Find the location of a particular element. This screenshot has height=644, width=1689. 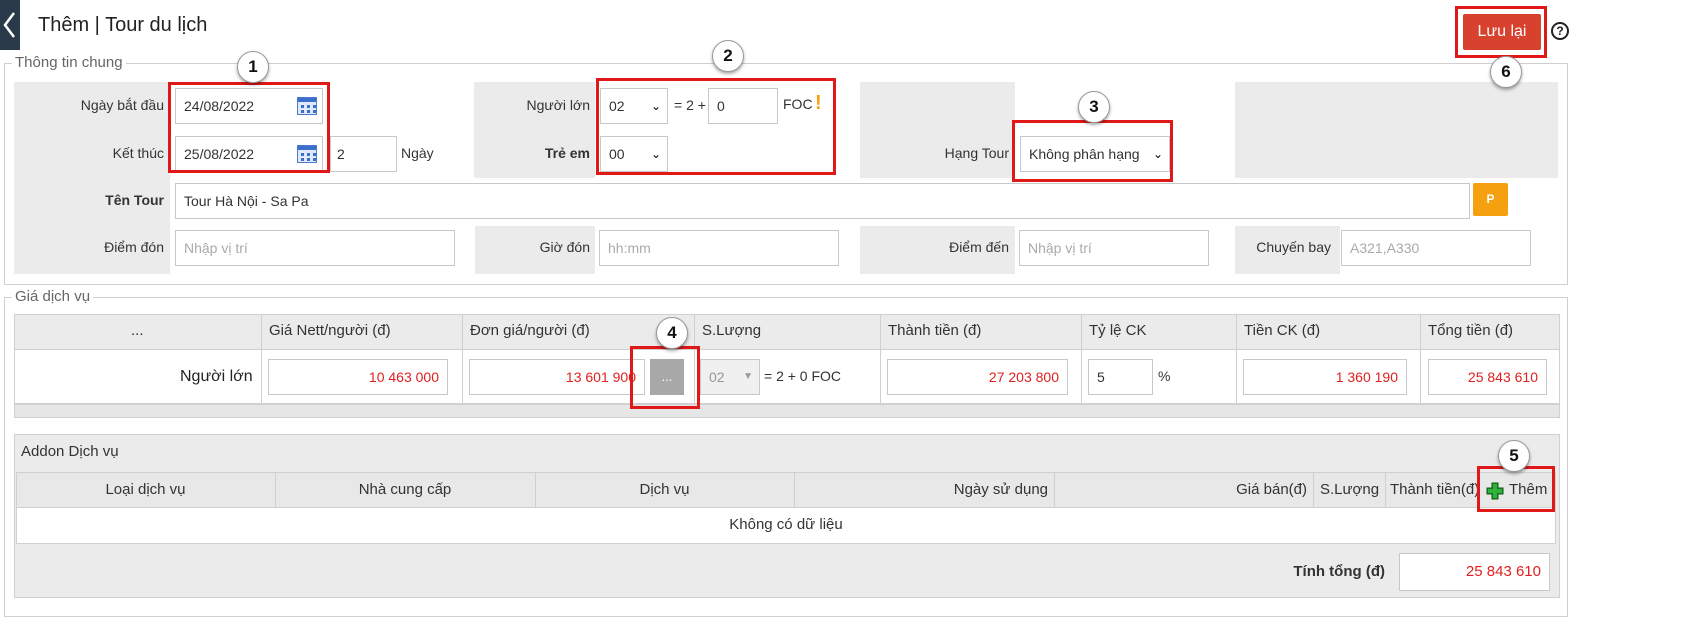

start-date-label: Ngày bắt đầu is located at coordinates (122, 105).